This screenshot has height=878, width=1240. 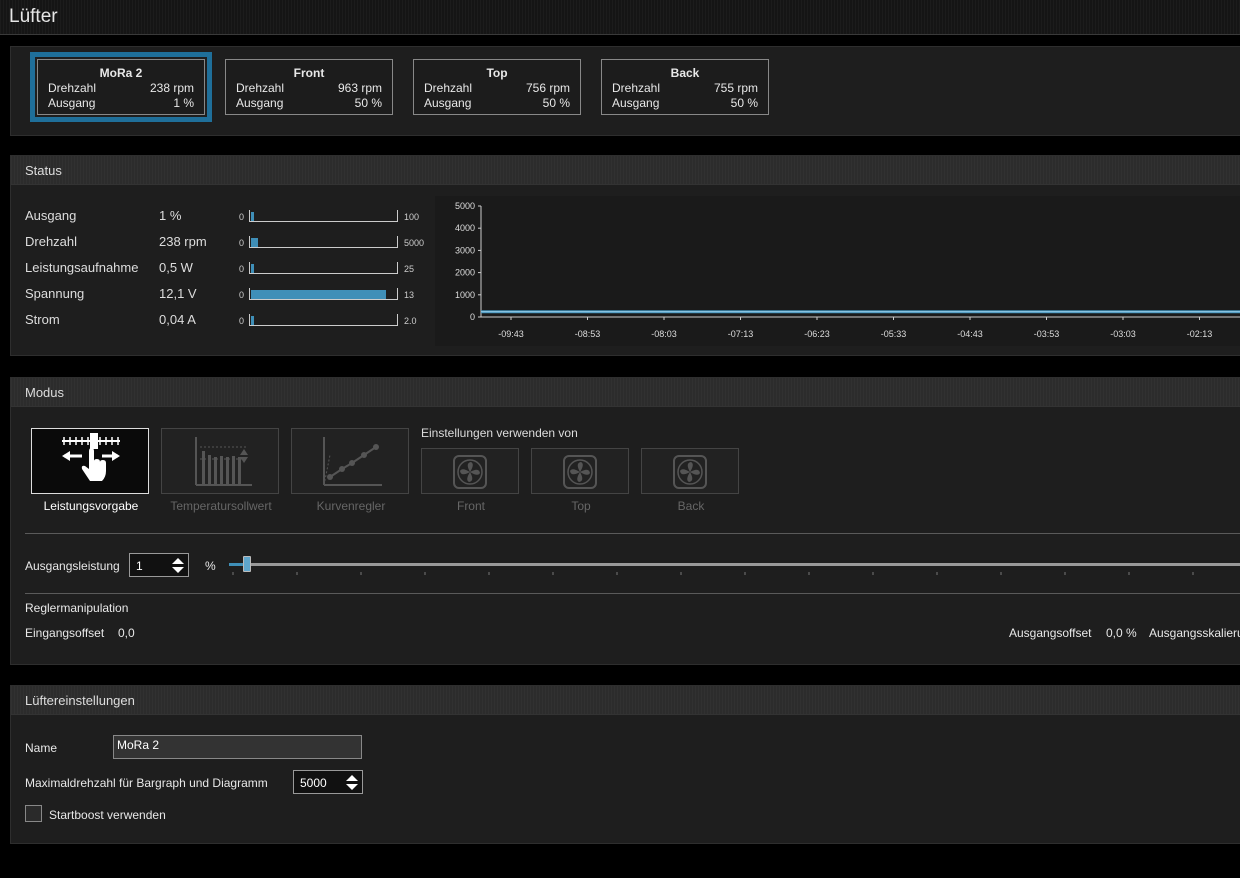 I want to click on chart-y-tick-label: 5000, so click(x=465, y=206).